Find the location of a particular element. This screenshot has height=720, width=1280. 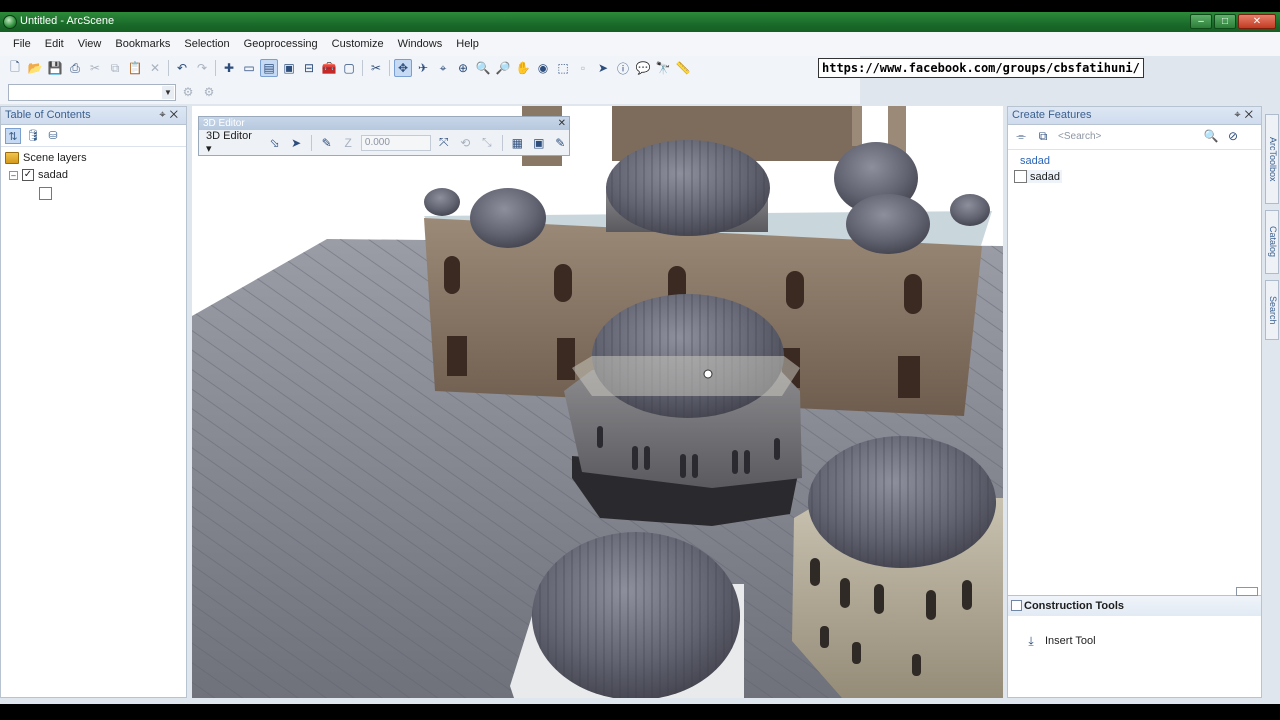

add-data-icon: ✚ is located at coordinates (229, 68).